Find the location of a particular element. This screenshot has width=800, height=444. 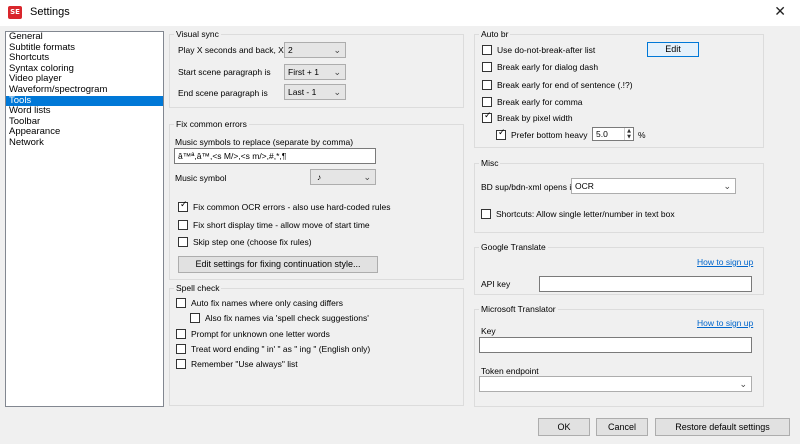

play-seconds-dropdown: 2 ⌄ is located at coordinates (315, 50).